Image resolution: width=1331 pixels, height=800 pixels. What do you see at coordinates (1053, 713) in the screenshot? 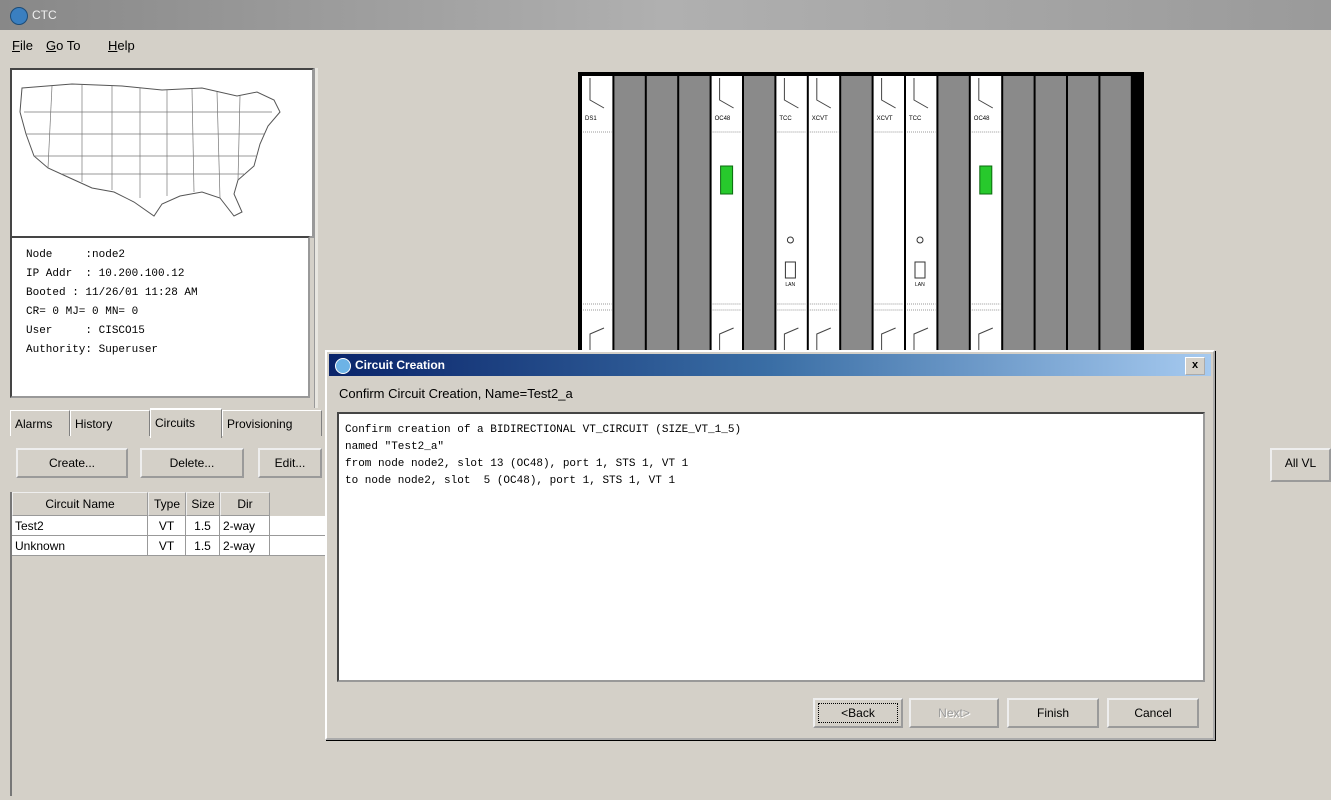
I see `finish-button: Finish` at bounding box center [1053, 713].